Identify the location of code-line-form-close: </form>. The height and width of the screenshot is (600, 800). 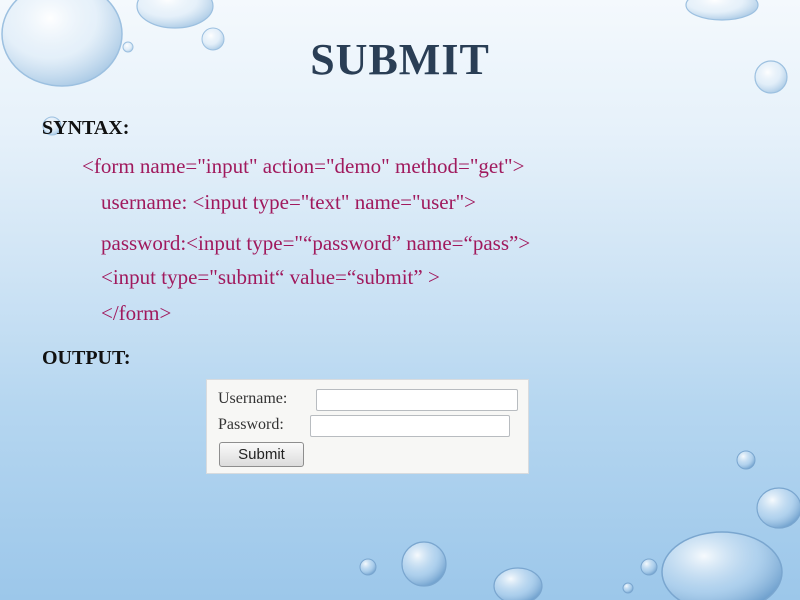
(136, 313).